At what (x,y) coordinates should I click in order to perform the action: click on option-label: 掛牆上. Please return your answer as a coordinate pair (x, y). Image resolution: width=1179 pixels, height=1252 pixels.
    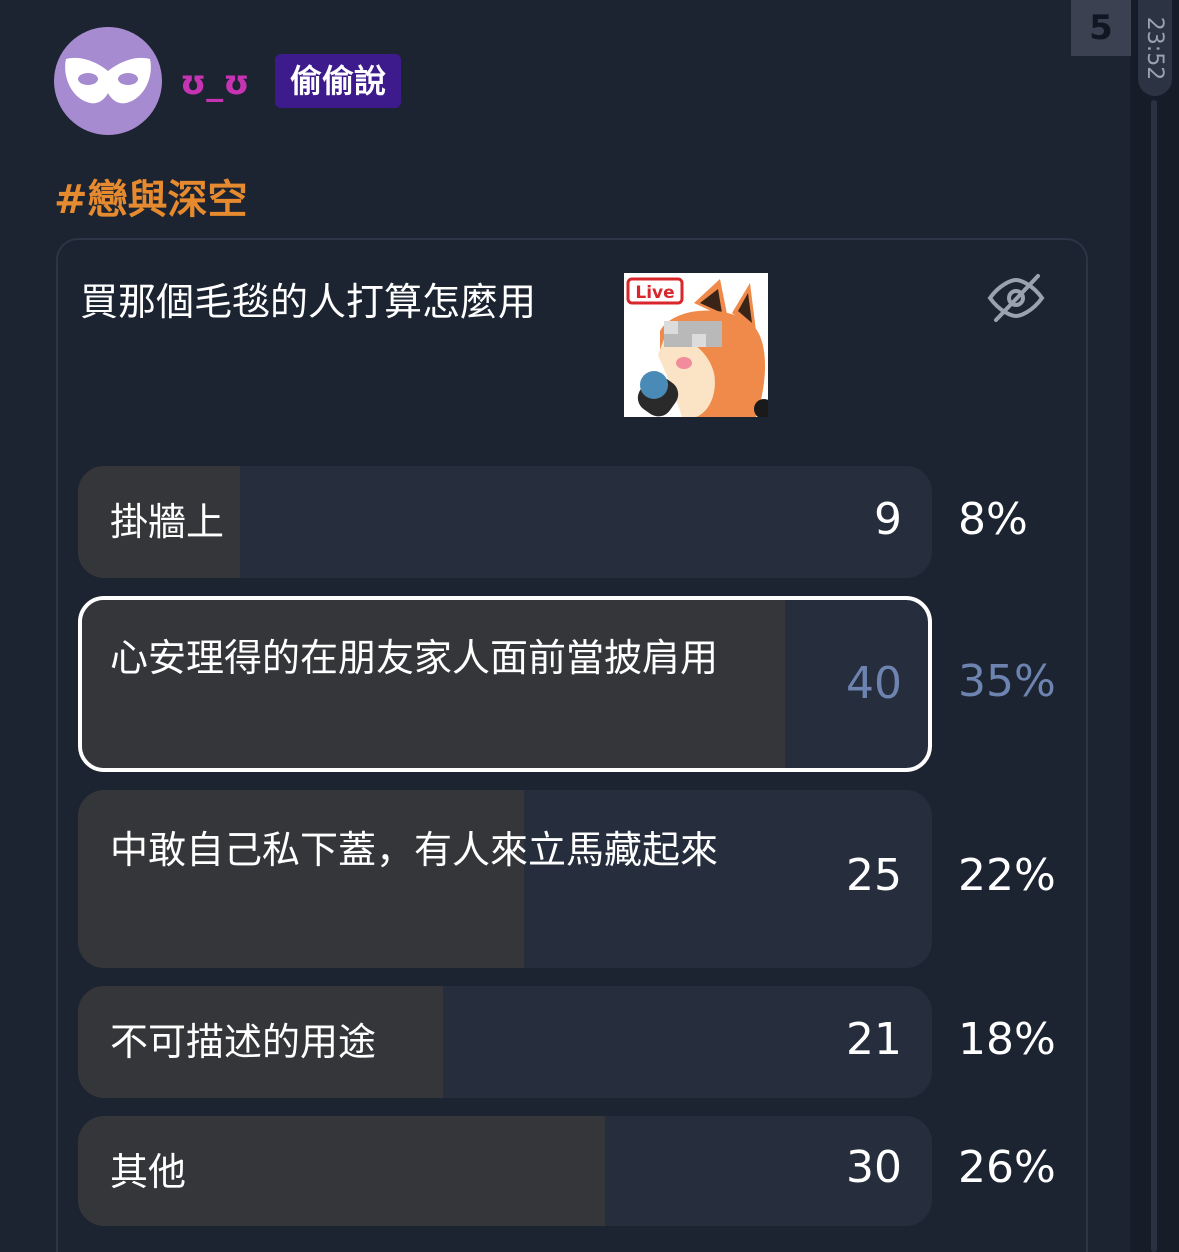
    Looking at the image, I should click on (167, 522).